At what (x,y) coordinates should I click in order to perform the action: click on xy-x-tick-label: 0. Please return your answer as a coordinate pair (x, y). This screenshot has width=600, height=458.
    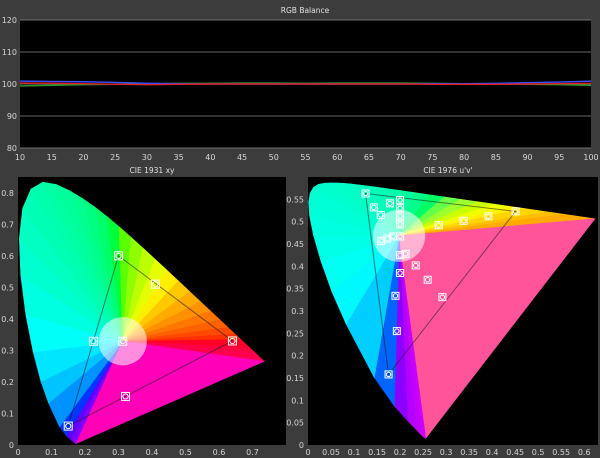
    Looking at the image, I should click on (17, 452).